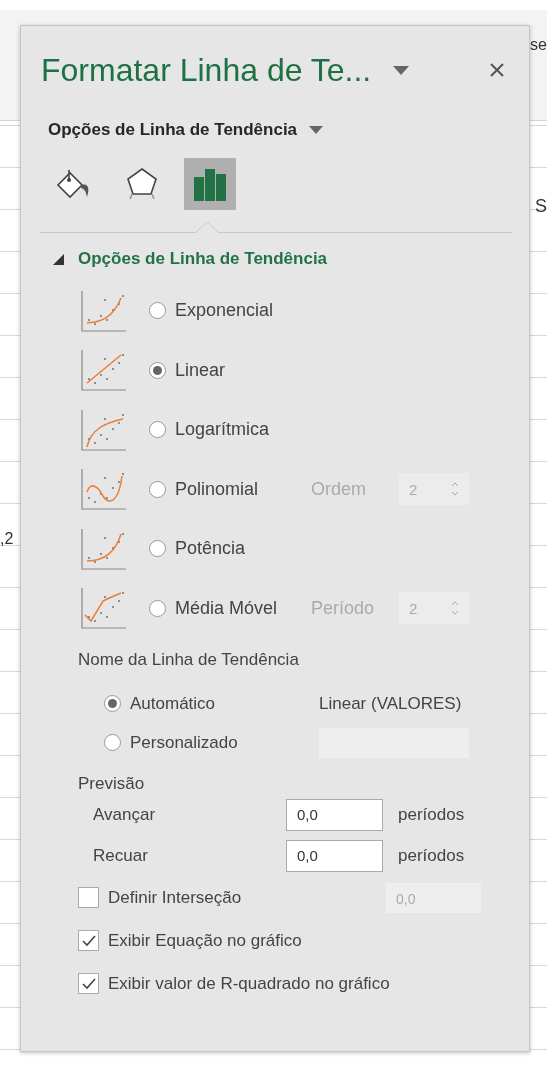 This screenshot has width=547, height=1066. I want to click on group-heading: Previsão, so click(111, 783).